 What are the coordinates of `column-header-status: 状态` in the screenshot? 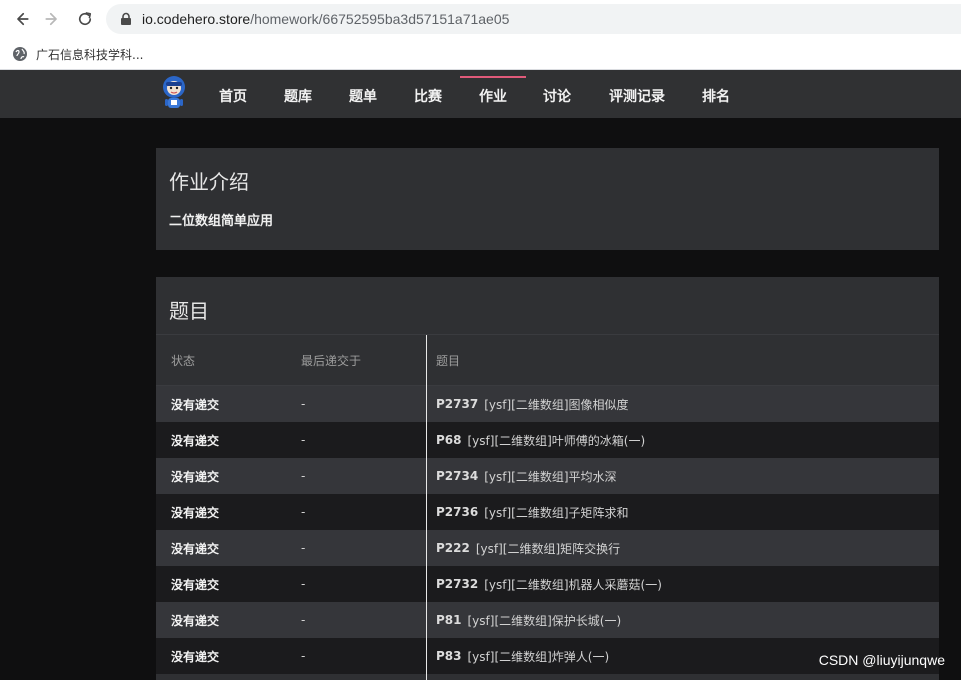 It's located at (183, 360).